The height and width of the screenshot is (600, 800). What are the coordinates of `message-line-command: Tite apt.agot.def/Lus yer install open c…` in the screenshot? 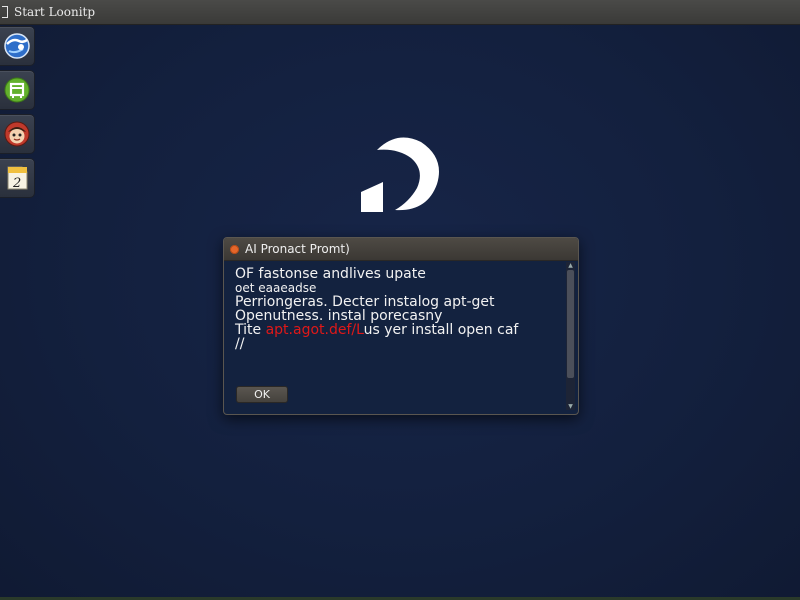 It's located at (397, 330).